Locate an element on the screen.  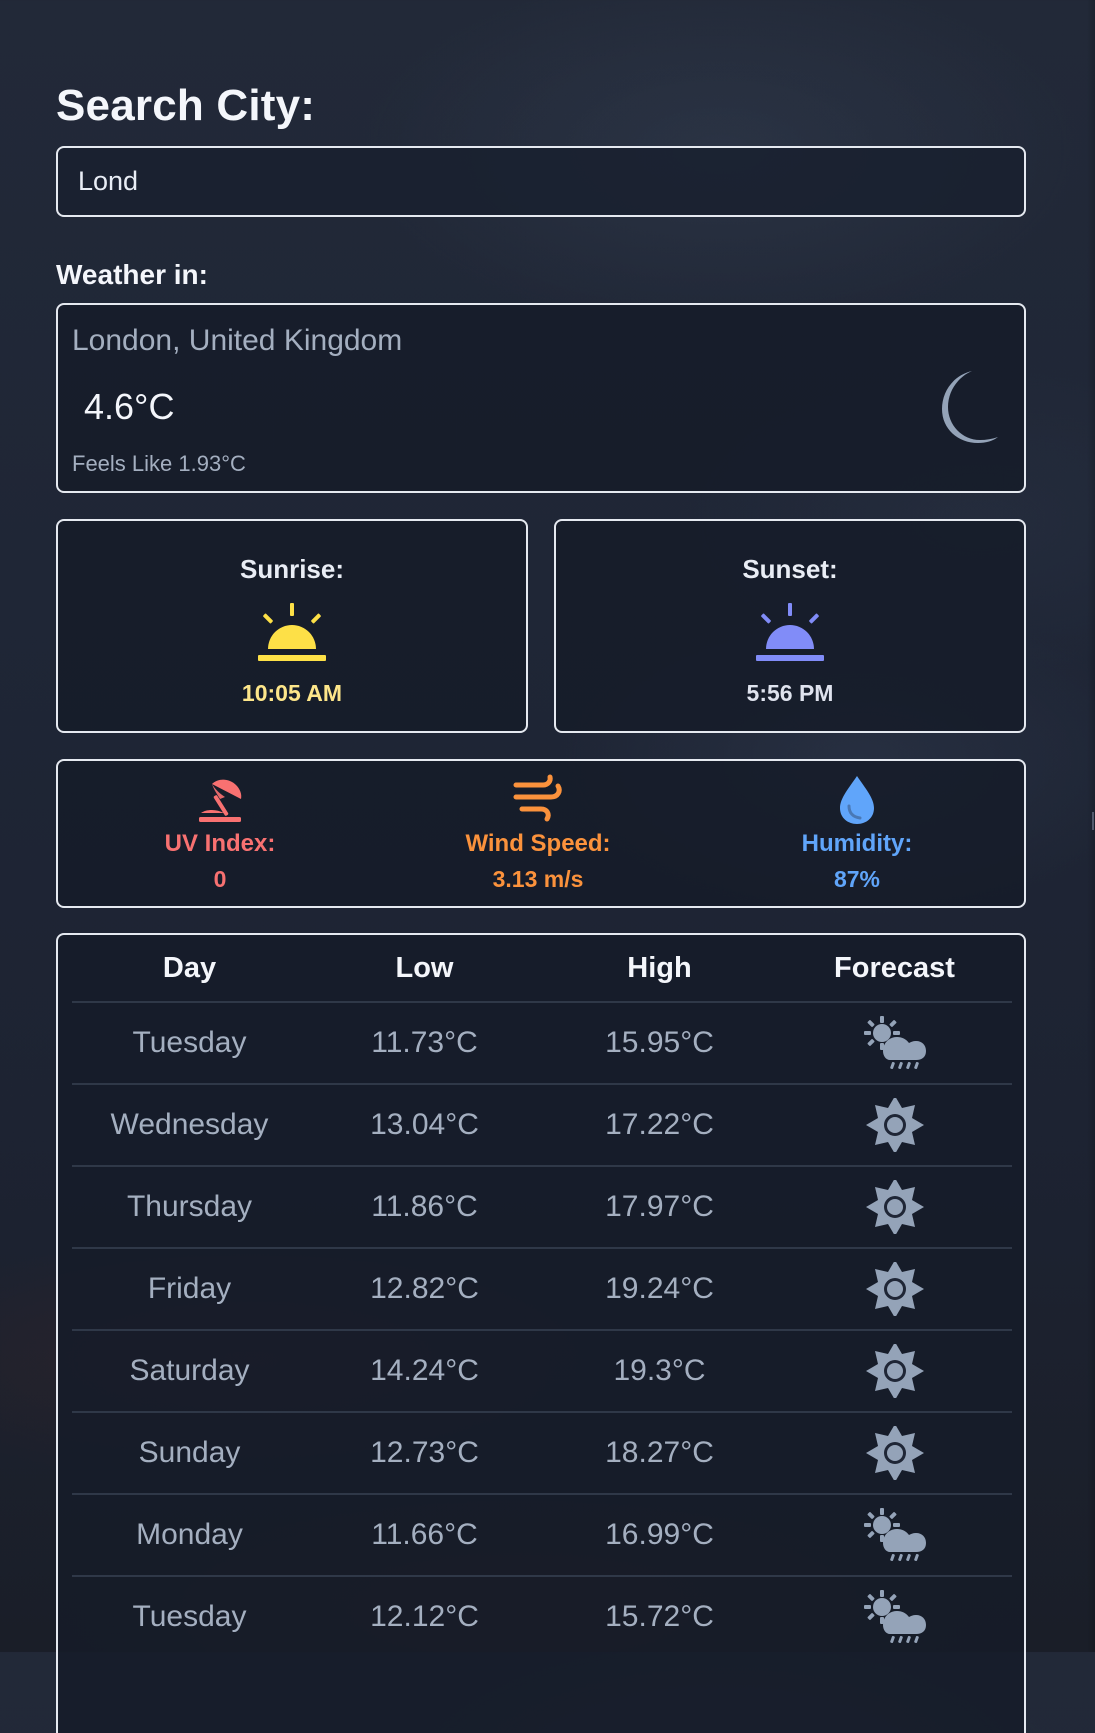
forecast-high: 15.72°C is located at coordinates (659, 1616).